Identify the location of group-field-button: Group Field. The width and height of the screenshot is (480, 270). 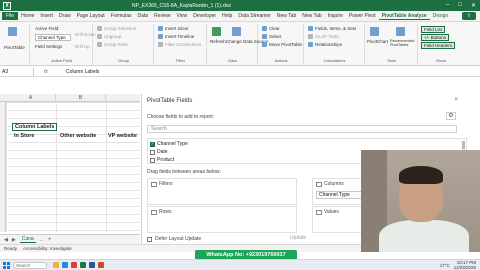
(112, 44).